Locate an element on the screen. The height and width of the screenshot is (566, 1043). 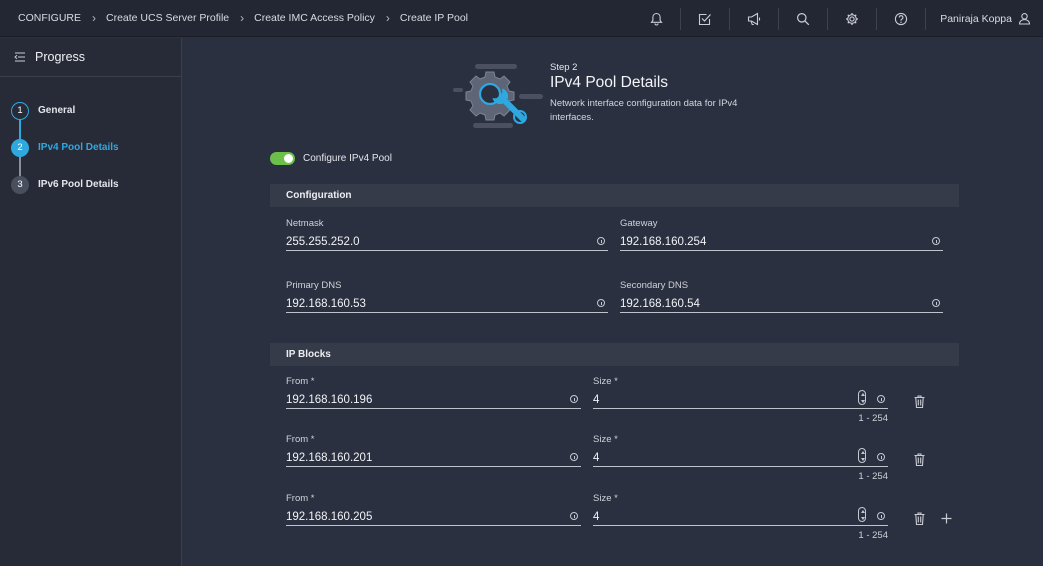
from-input: 192.168.160.196 is located at coordinates (433, 399).